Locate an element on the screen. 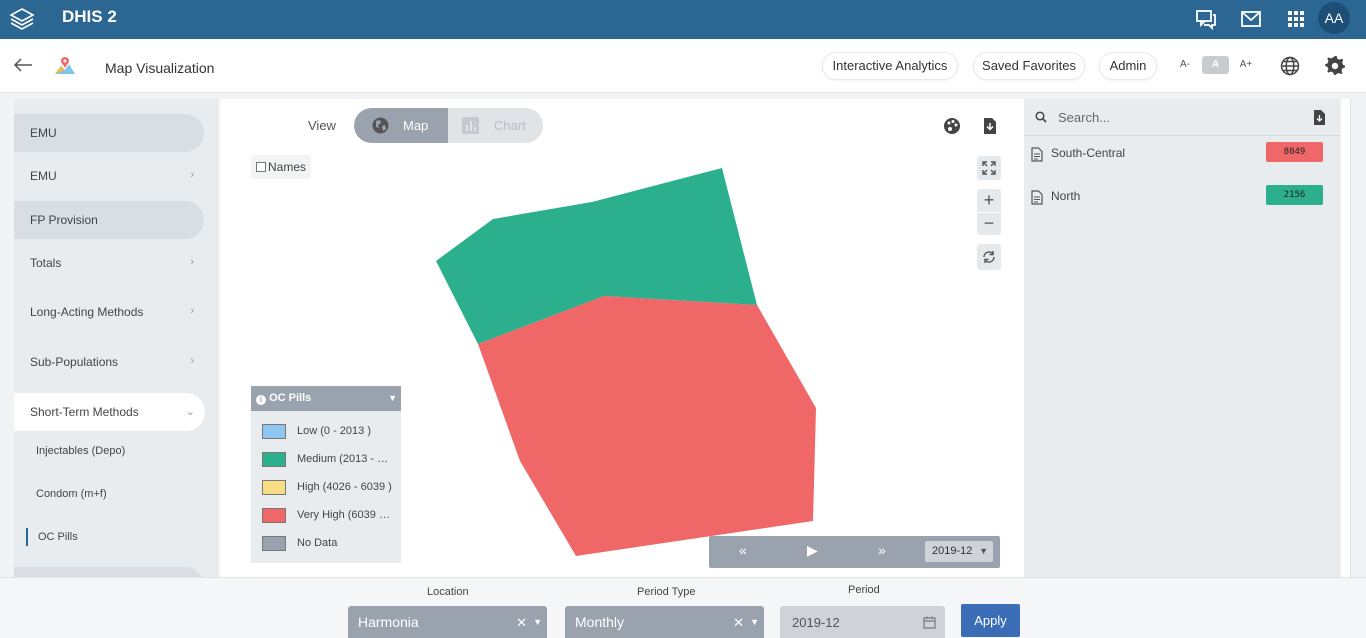 The width and height of the screenshot is (1366, 638). font-increase-button: A+ is located at coordinates (1246, 65).